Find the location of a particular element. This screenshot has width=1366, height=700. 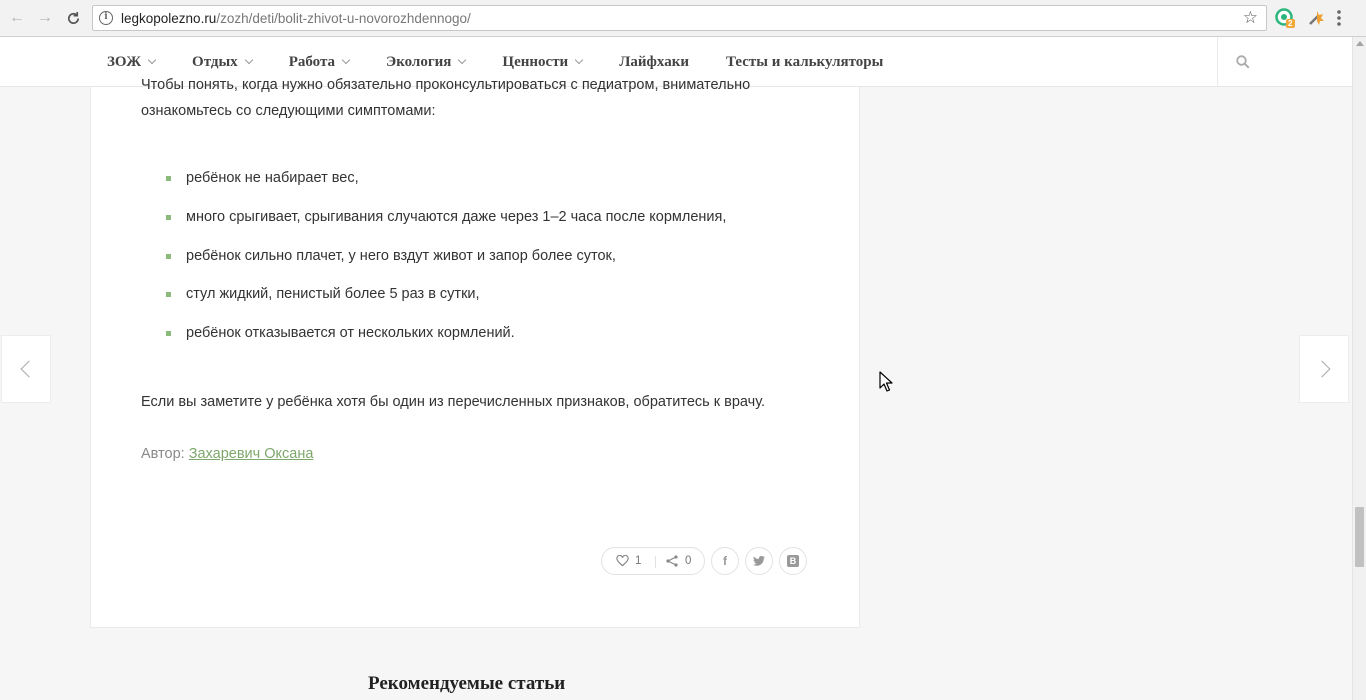

like-count: 1 is located at coordinates (638, 561).